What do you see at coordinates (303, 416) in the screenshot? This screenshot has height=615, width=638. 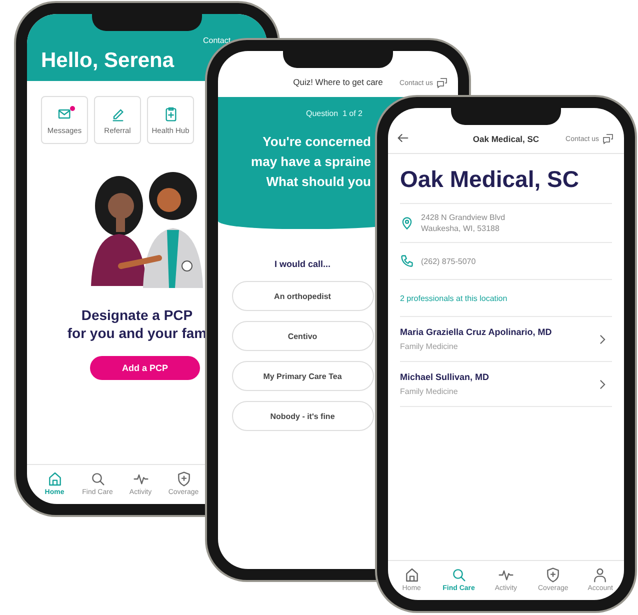 I see `answer-option: Nobody - it's fine` at bounding box center [303, 416].